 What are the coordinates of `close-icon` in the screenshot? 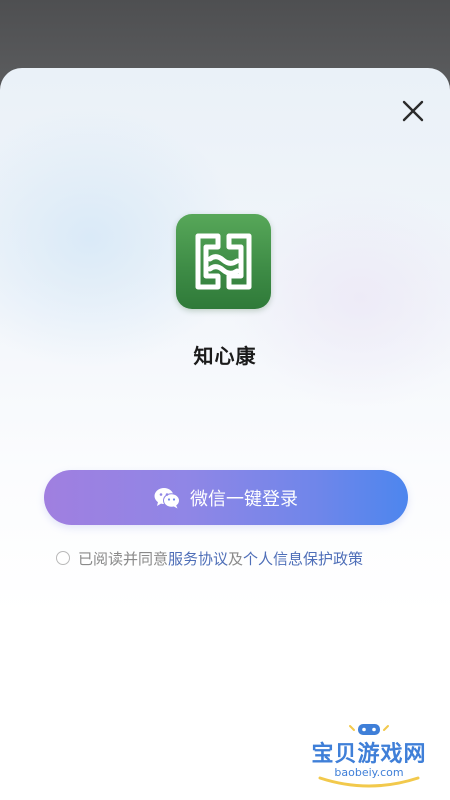 It's located at (413, 111).